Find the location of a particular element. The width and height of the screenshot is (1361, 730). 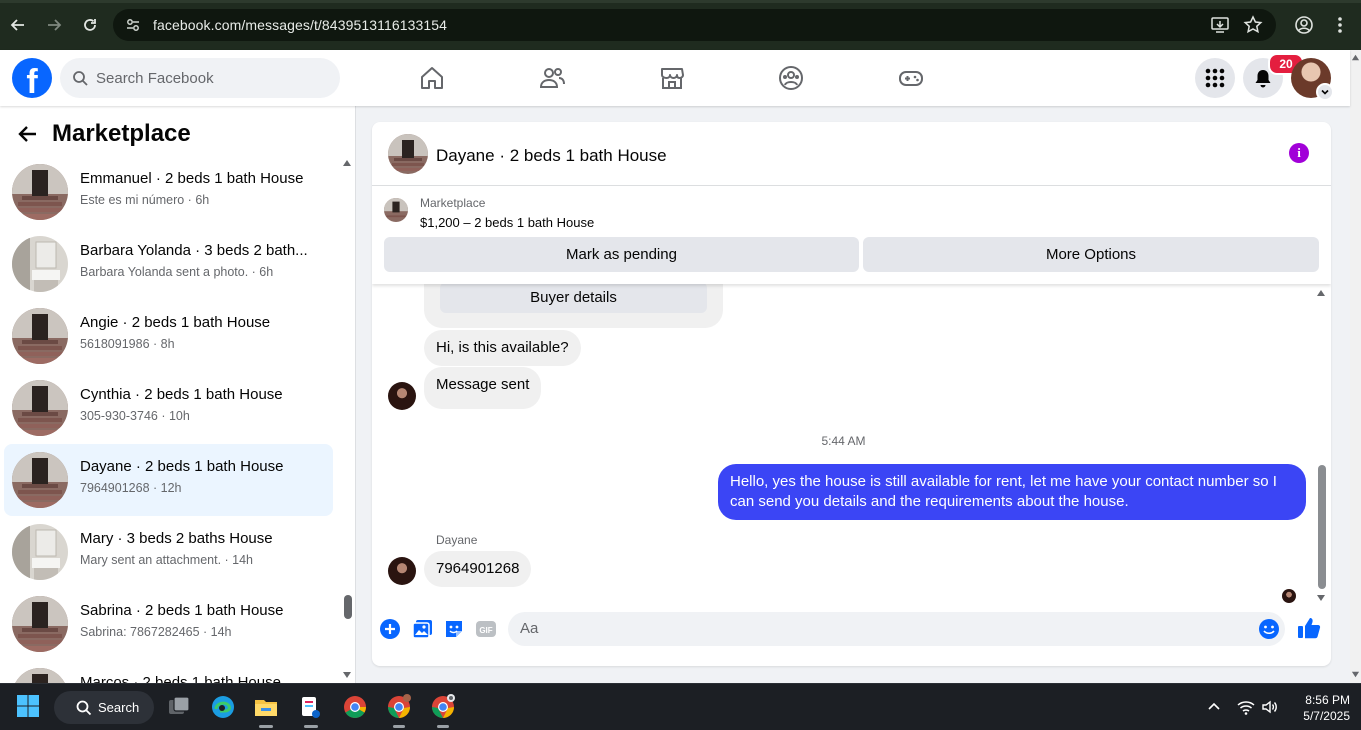

taskbar-search-label: Search is located at coordinates (119, 707).